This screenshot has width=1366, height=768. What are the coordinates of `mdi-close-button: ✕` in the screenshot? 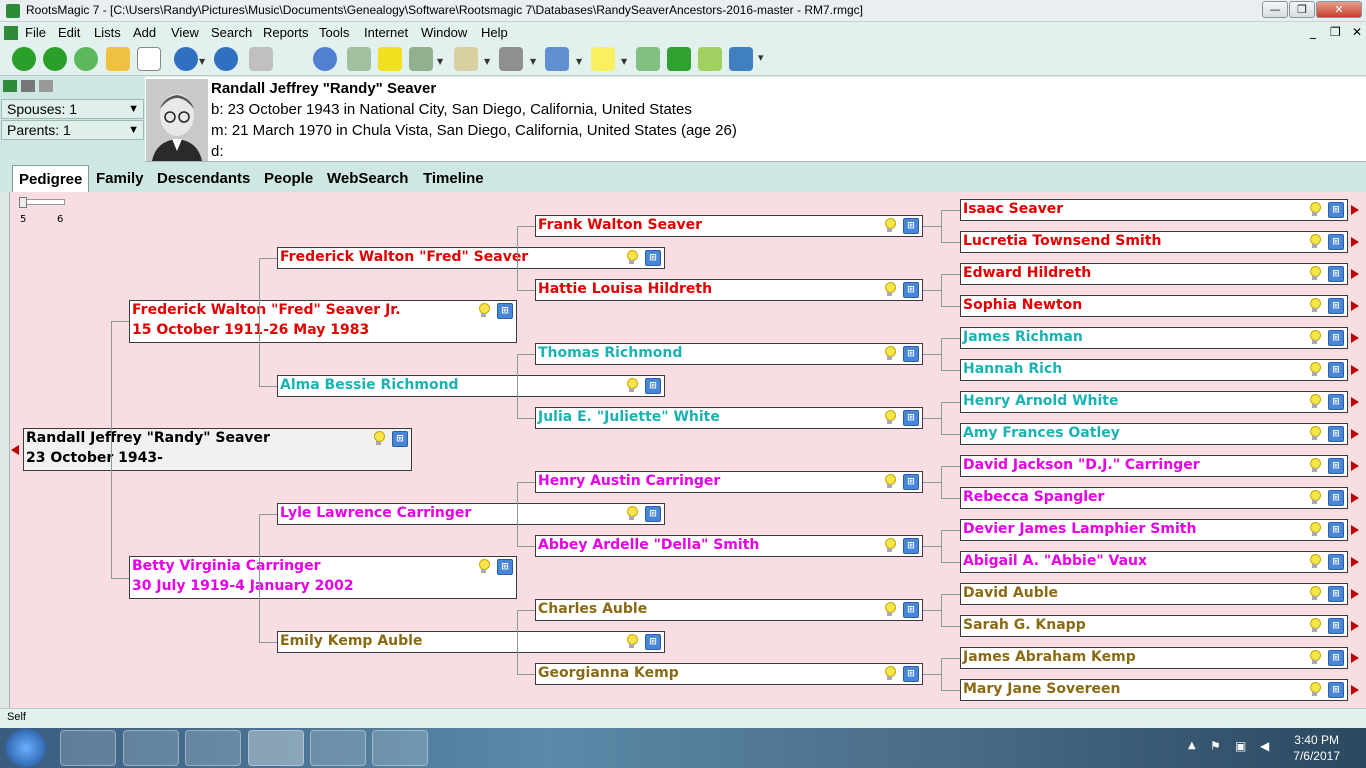 It's located at (1357, 32).